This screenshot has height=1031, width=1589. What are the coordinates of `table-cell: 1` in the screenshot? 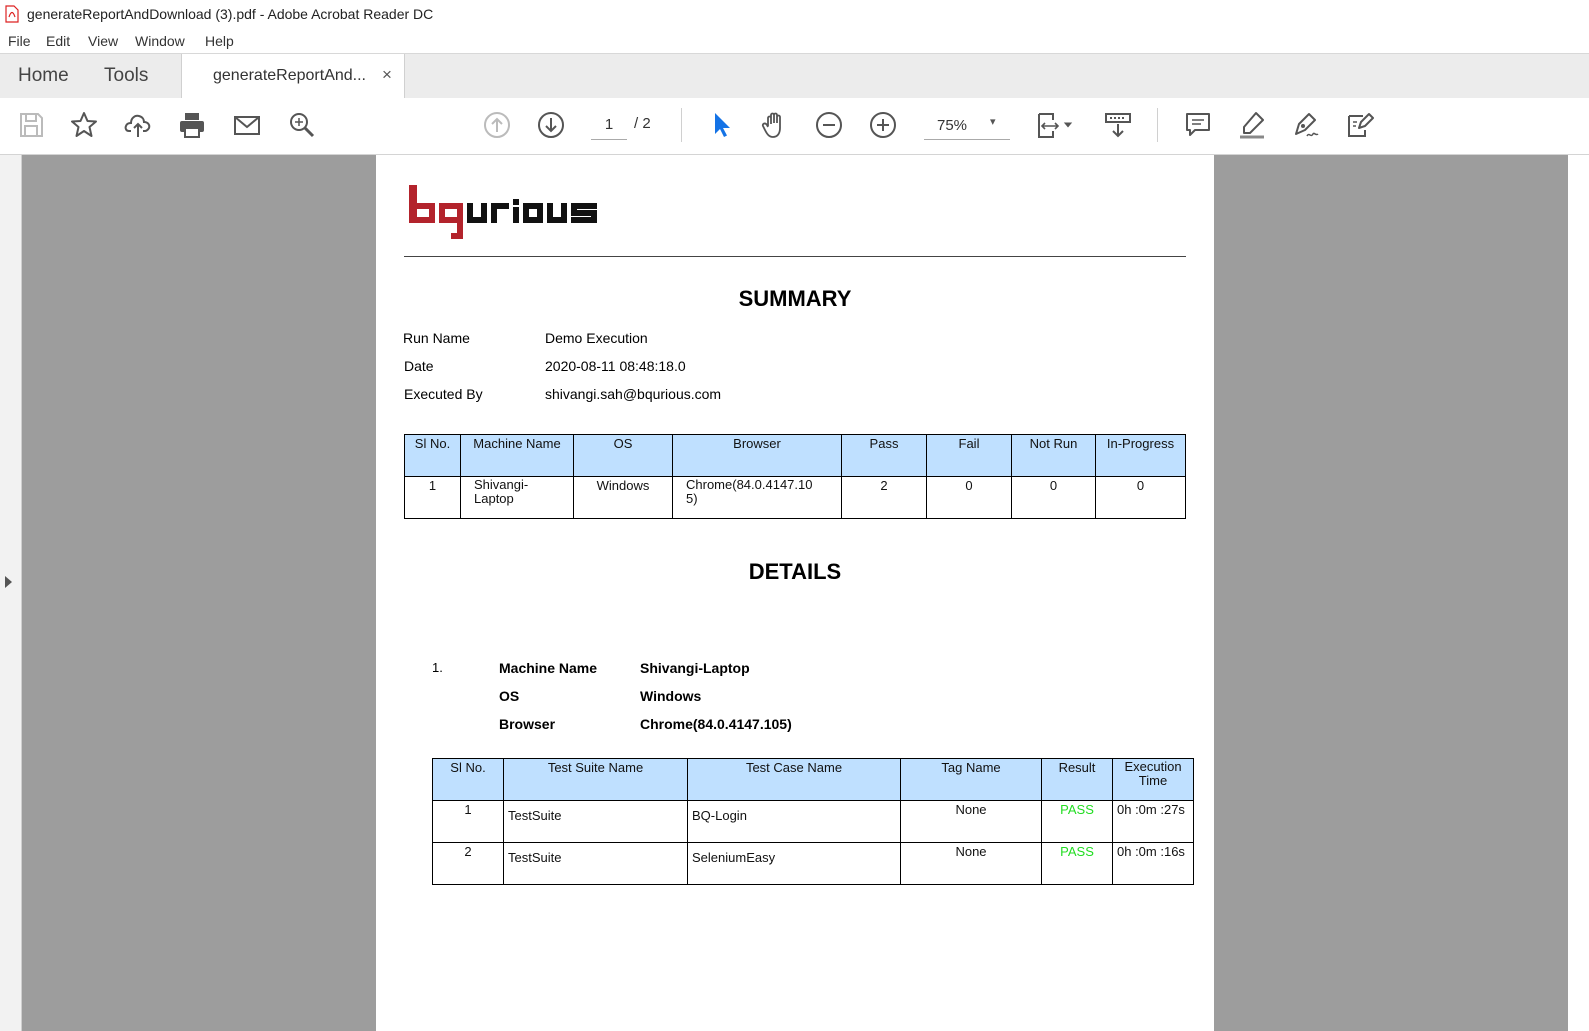 It's located at (468, 821).